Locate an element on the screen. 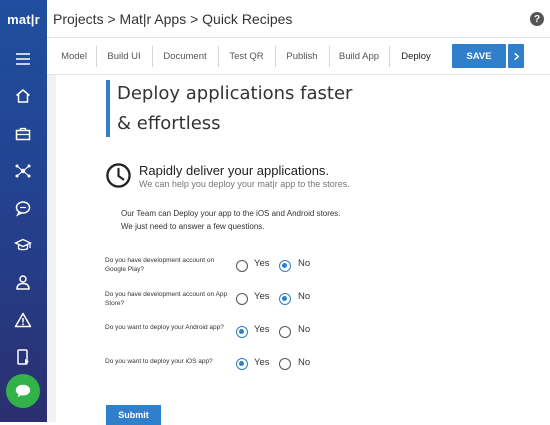 This screenshot has width=550, height=425. tab-deploy: Deploy is located at coordinates (416, 56).